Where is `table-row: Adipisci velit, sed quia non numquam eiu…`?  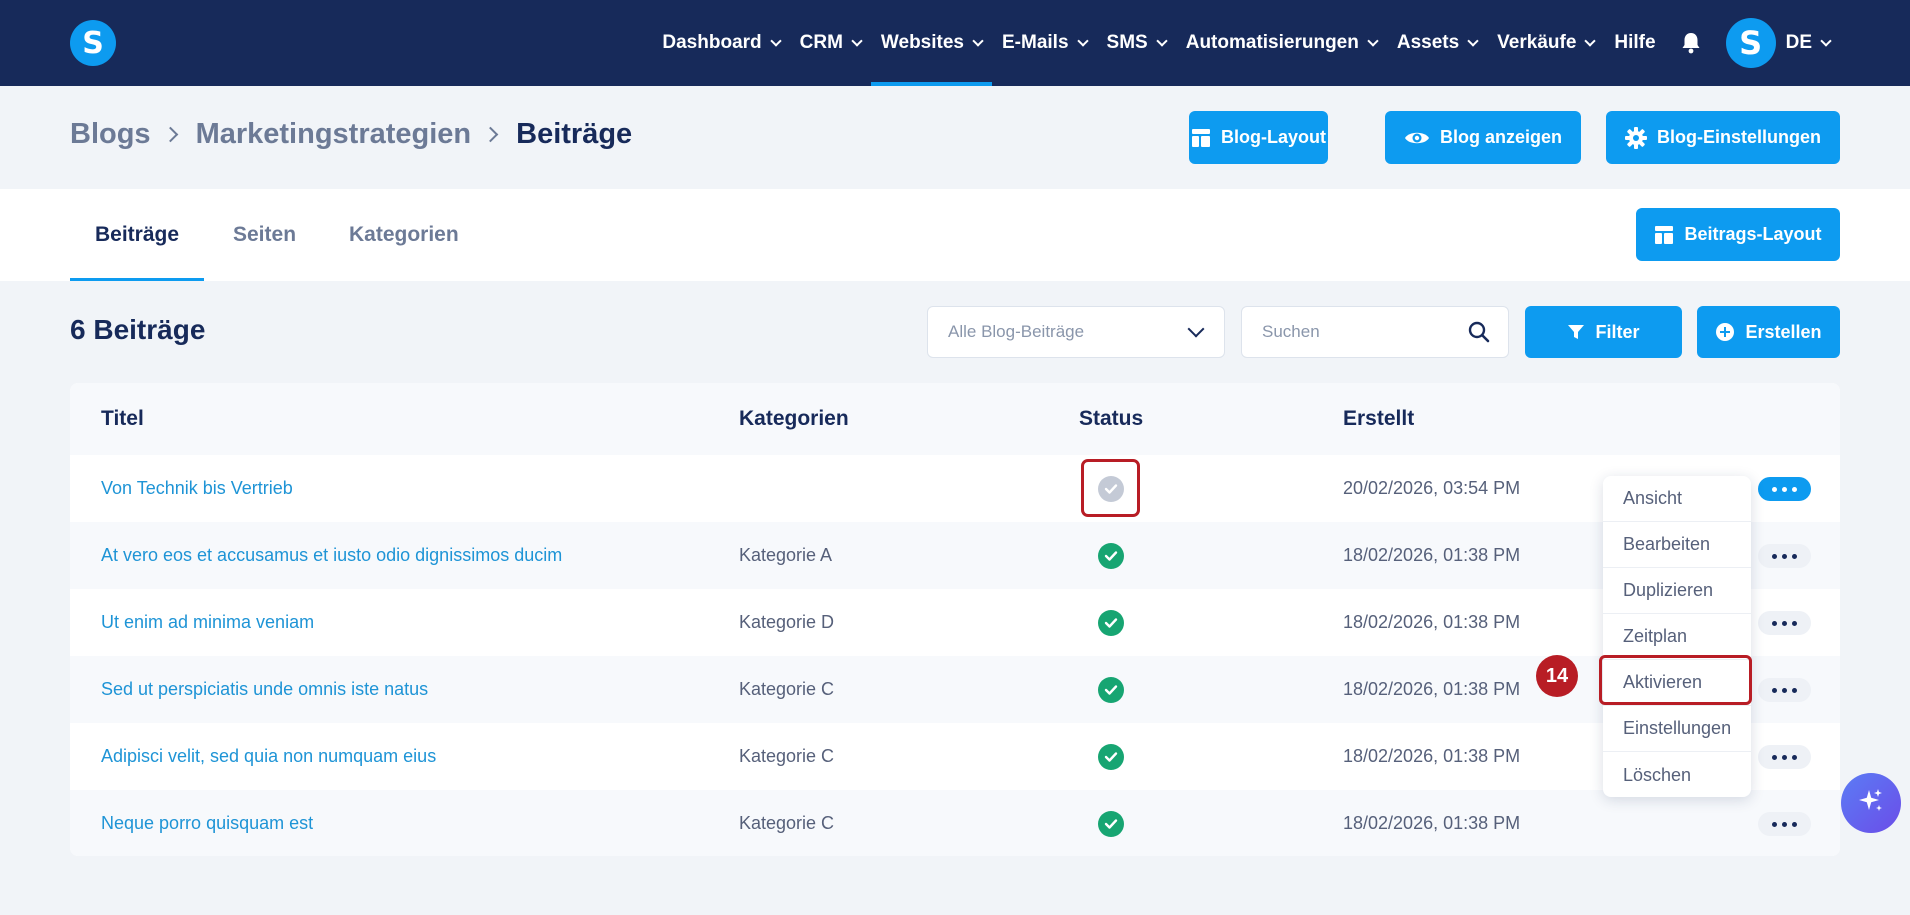
table-row: Adipisci velit, sed quia non numquam eiu… is located at coordinates (955, 756).